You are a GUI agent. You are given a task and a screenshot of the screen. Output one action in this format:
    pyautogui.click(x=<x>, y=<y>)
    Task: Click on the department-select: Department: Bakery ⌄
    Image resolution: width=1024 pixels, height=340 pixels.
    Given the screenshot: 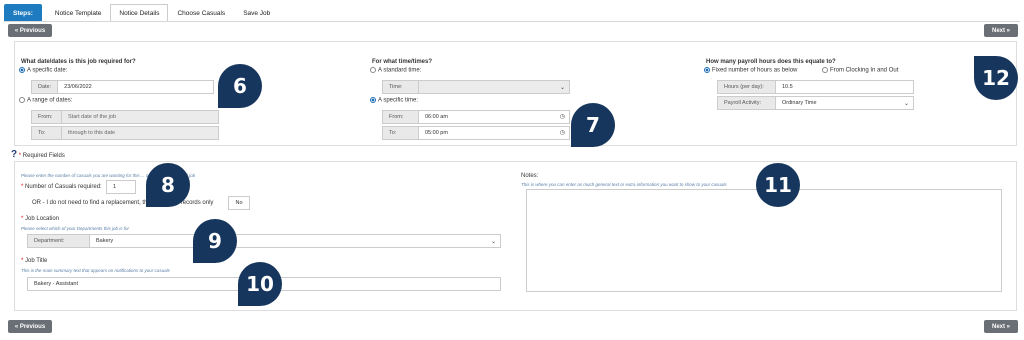 What is the action you would take?
    pyautogui.click(x=264, y=241)
    